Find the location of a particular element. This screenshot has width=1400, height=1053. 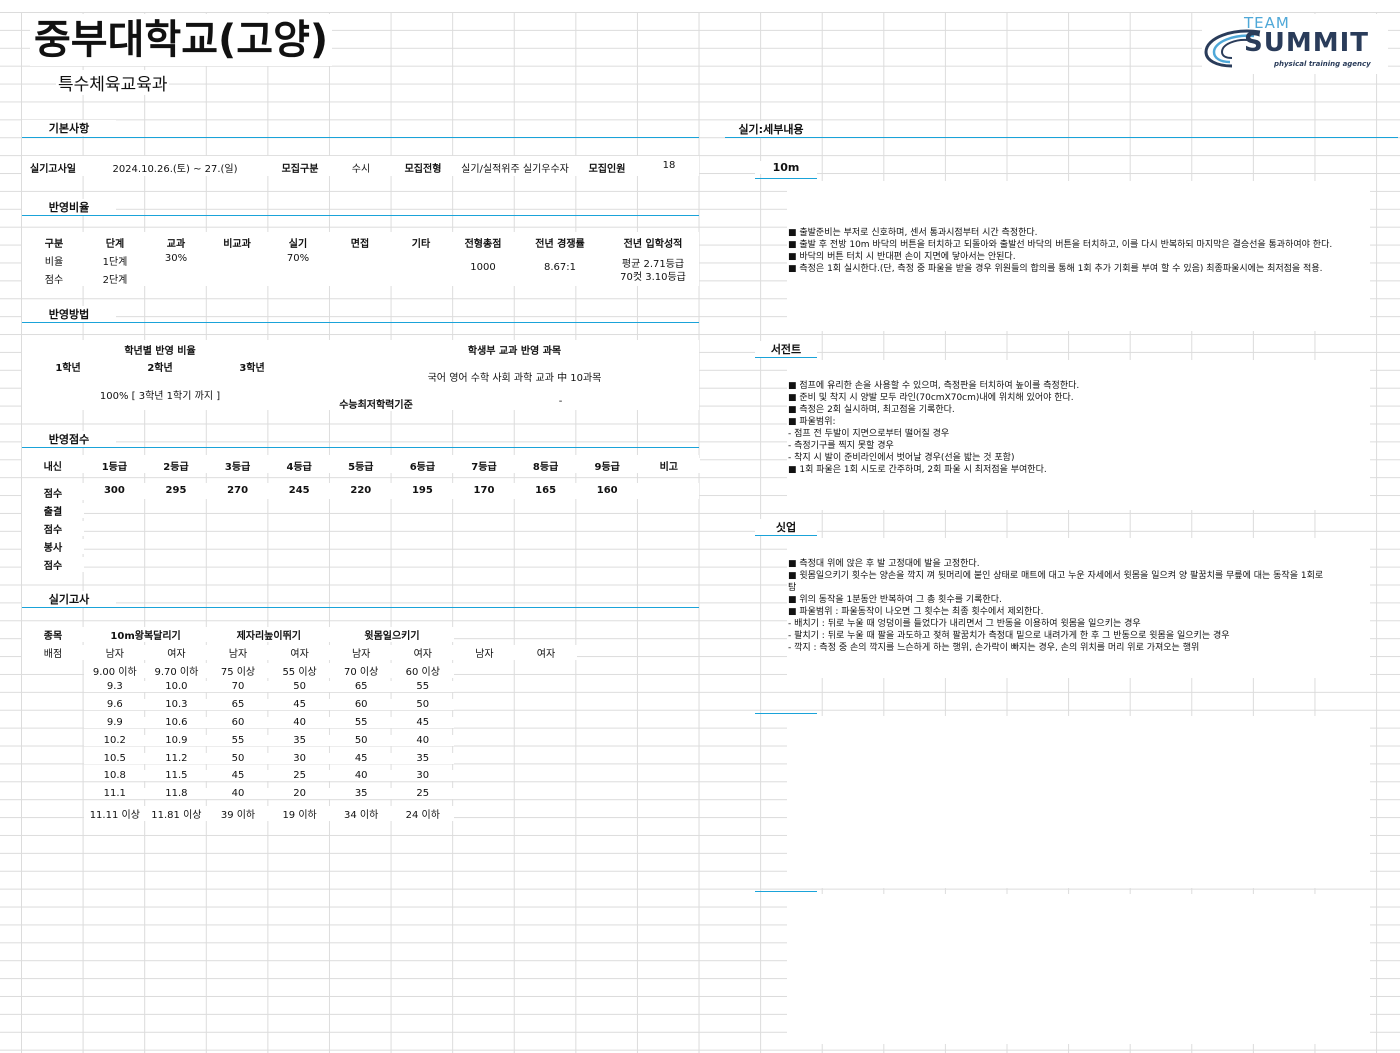

ratio-row1-gyogwa: 30% is located at coordinates (176, 258).